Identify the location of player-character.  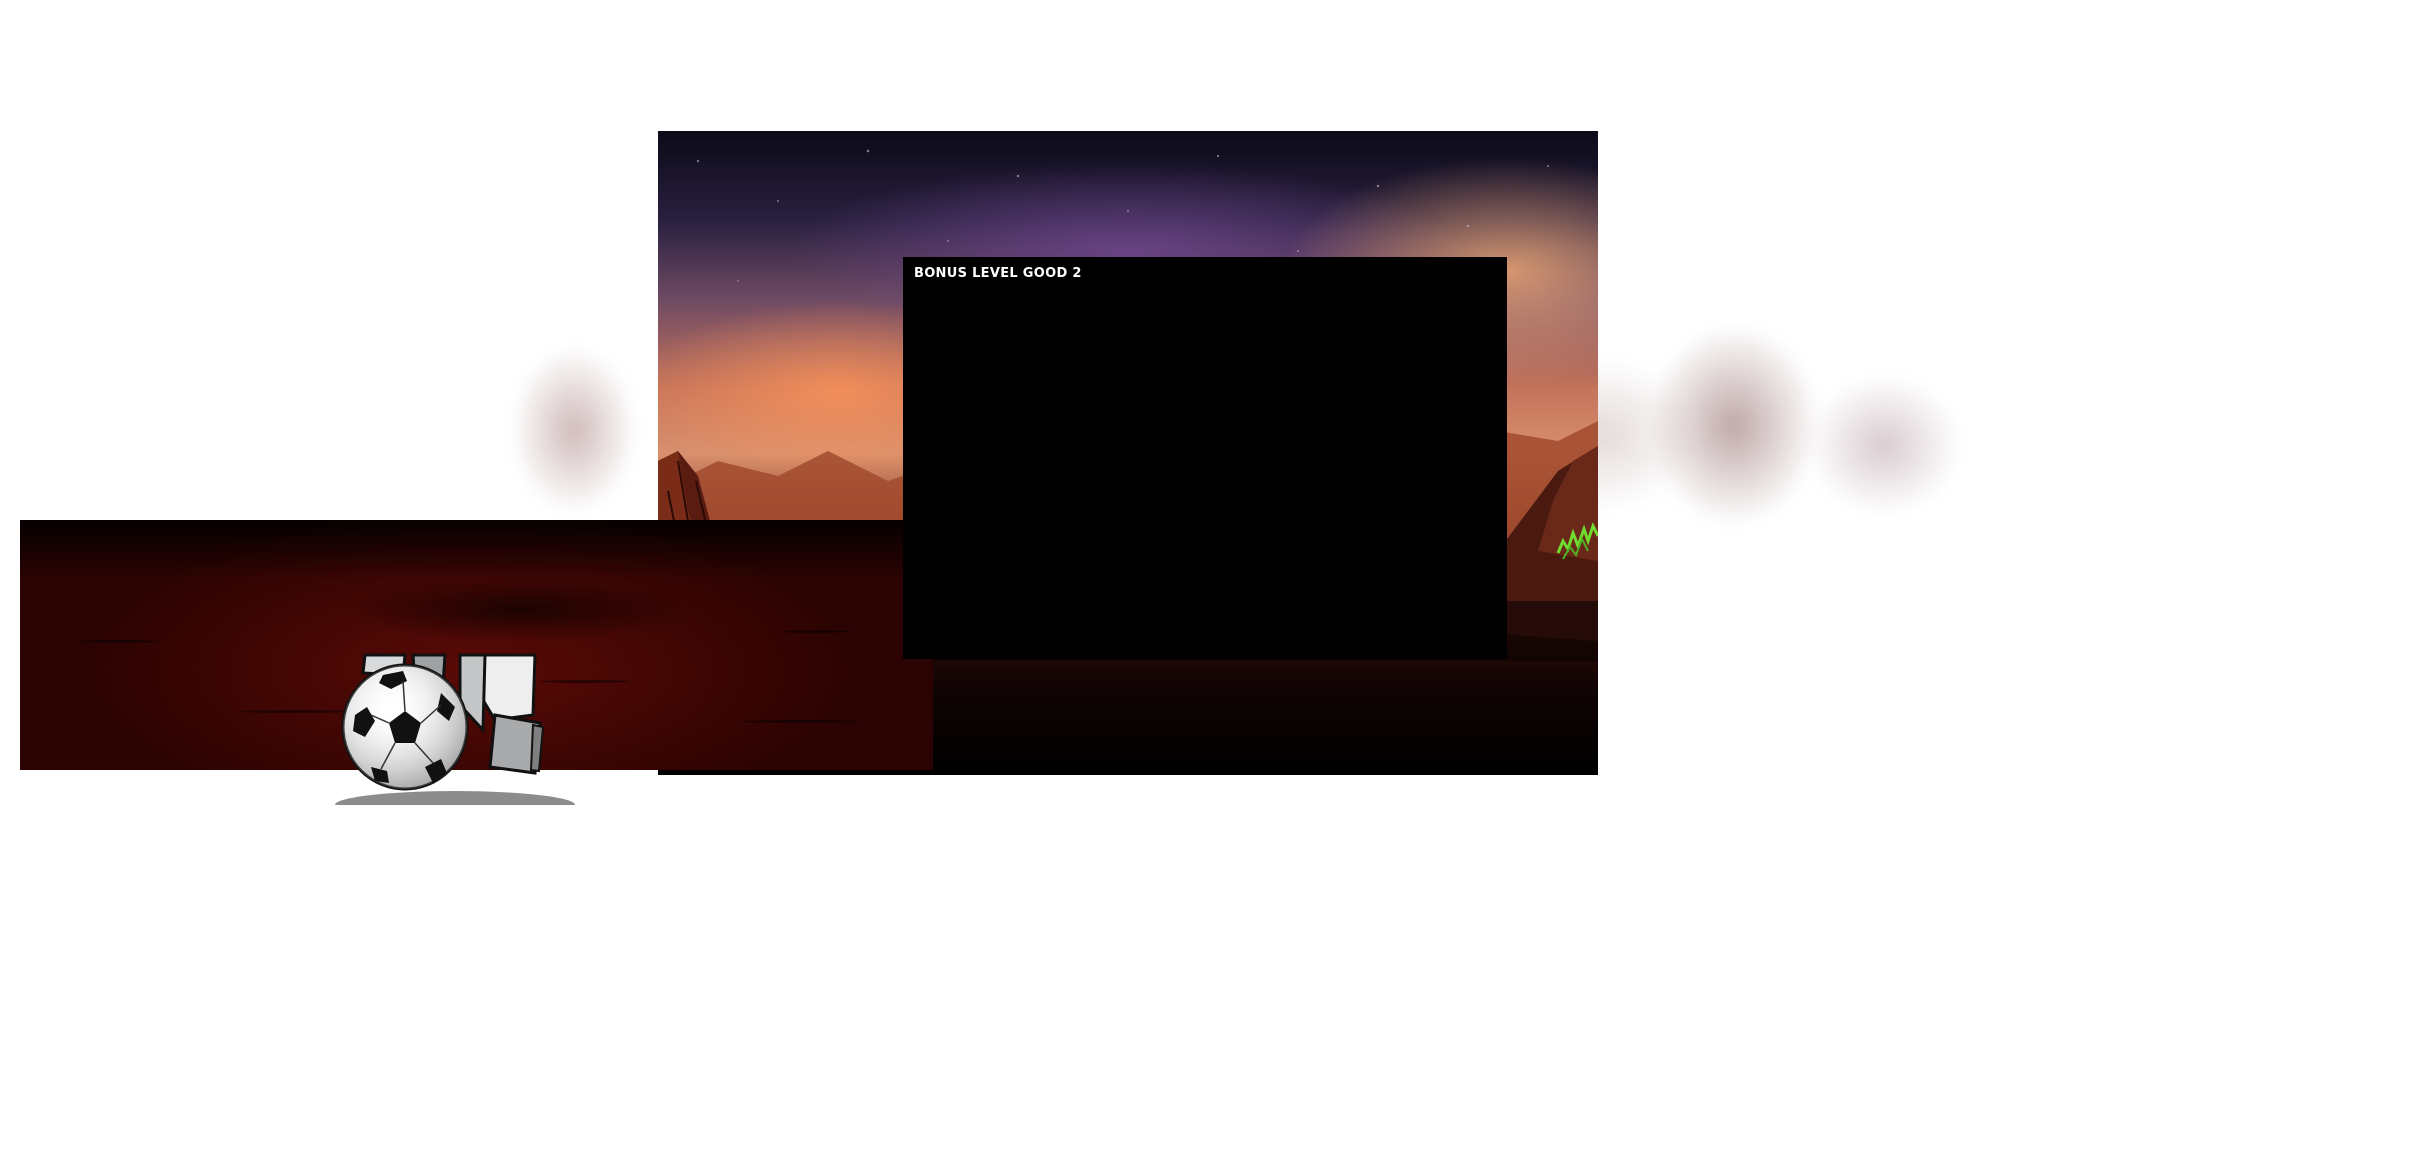
(455, 729).